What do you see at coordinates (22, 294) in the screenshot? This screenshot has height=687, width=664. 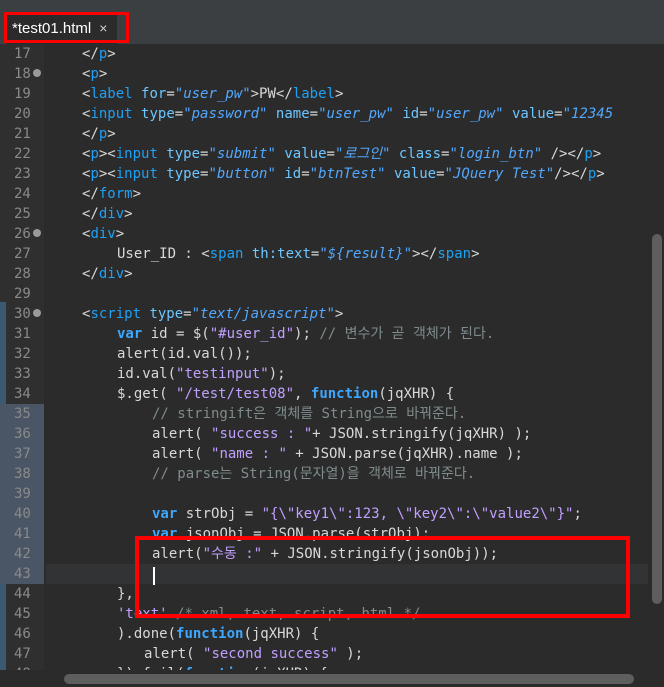 I see `line-number: 29` at bounding box center [22, 294].